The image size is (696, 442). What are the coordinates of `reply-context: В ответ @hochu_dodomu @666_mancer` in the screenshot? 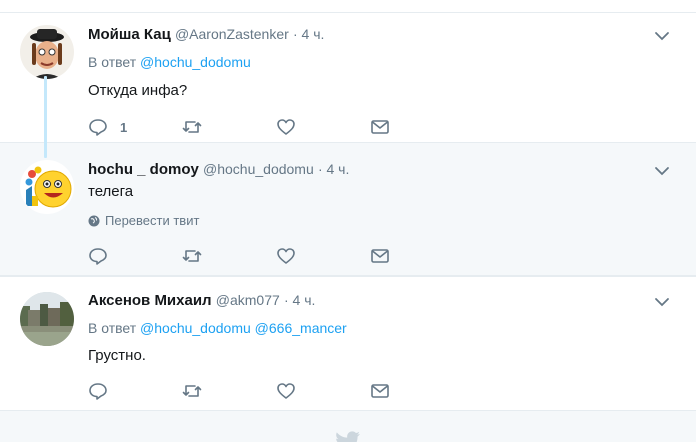 It's located at (217, 328).